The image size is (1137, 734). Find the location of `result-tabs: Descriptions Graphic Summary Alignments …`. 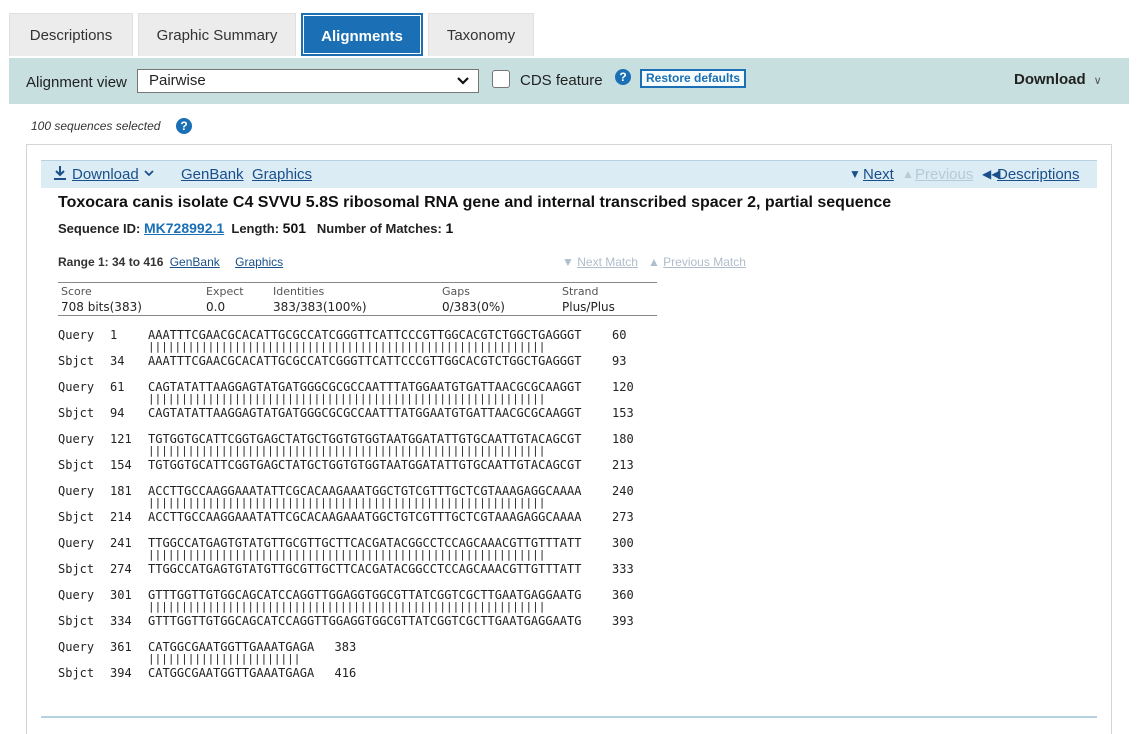

result-tabs: Descriptions Graphic Summary Alignments … is located at coordinates (271, 35).